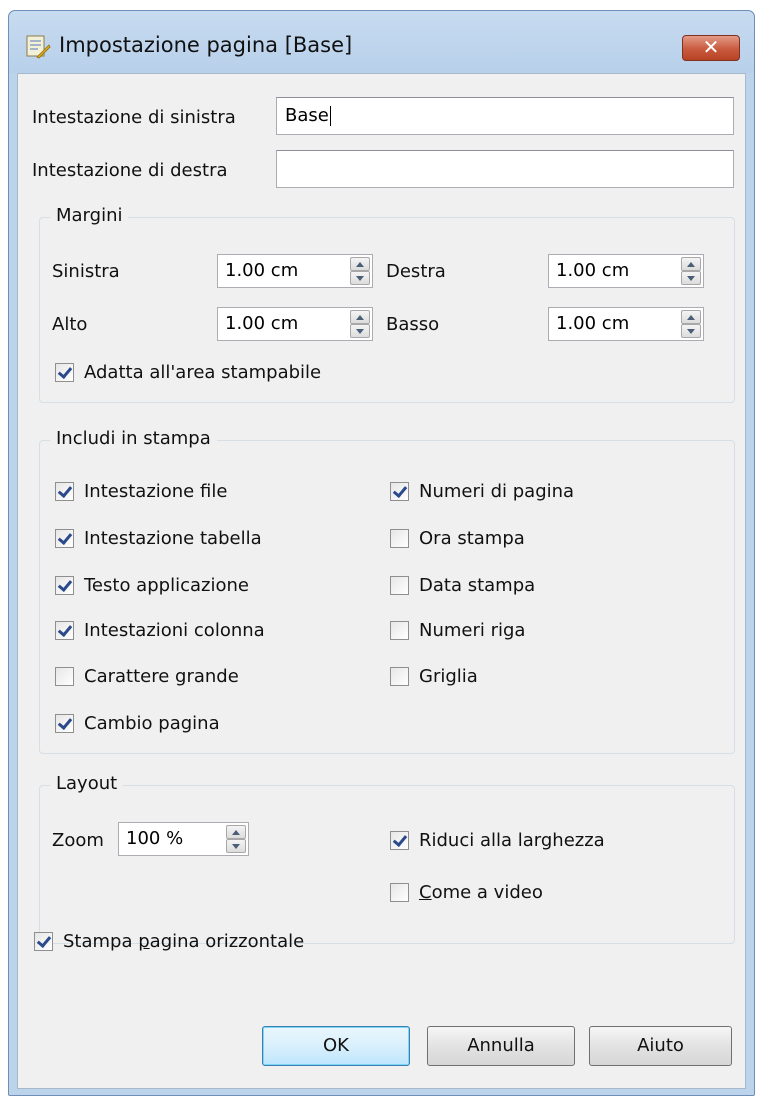 This screenshot has height=1104, width=761. I want to click on close-button: ✕, so click(711, 48).